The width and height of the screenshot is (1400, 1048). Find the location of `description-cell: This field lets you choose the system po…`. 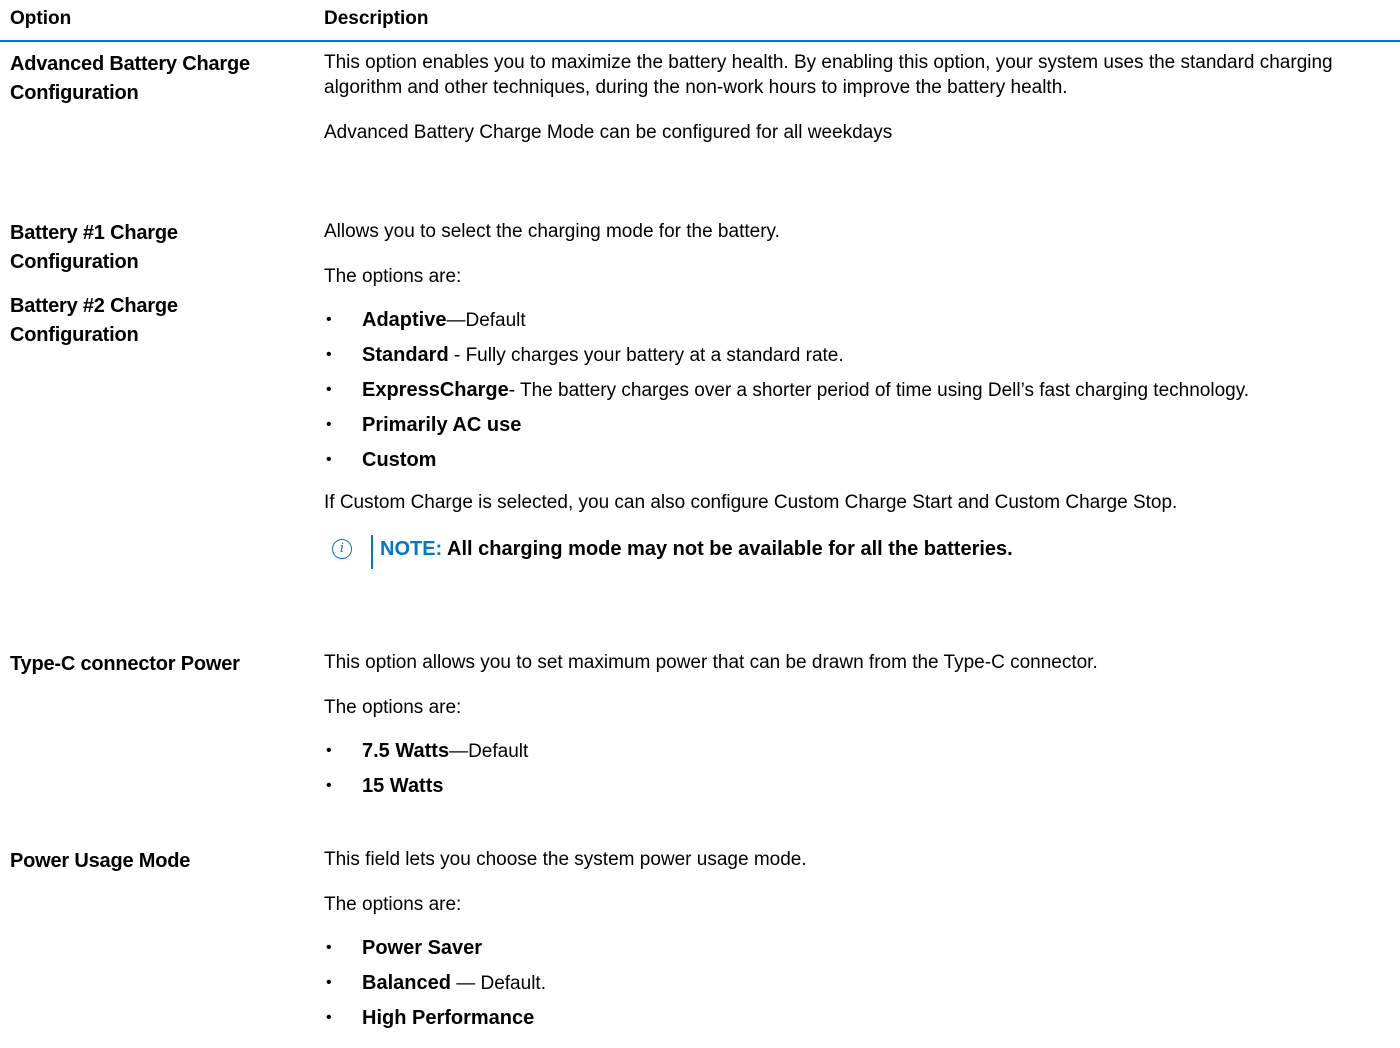

description-cell: This field lets you choose the system po… is located at coordinates (844, 947).